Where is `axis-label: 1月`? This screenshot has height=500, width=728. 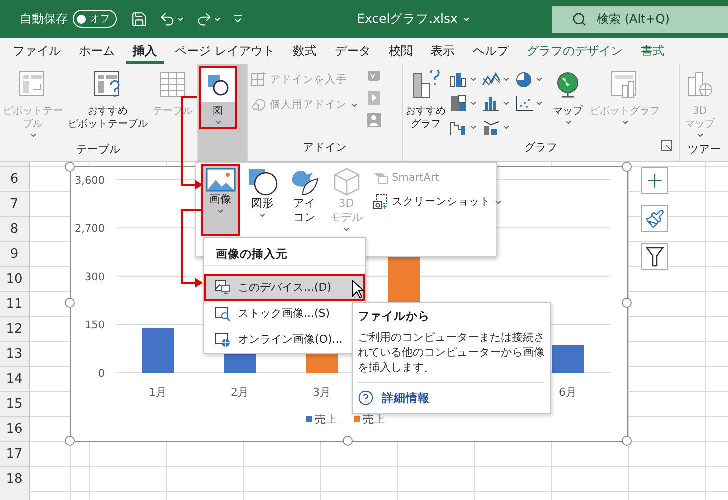
axis-label: 1月 is located at coordinates (158, 392).